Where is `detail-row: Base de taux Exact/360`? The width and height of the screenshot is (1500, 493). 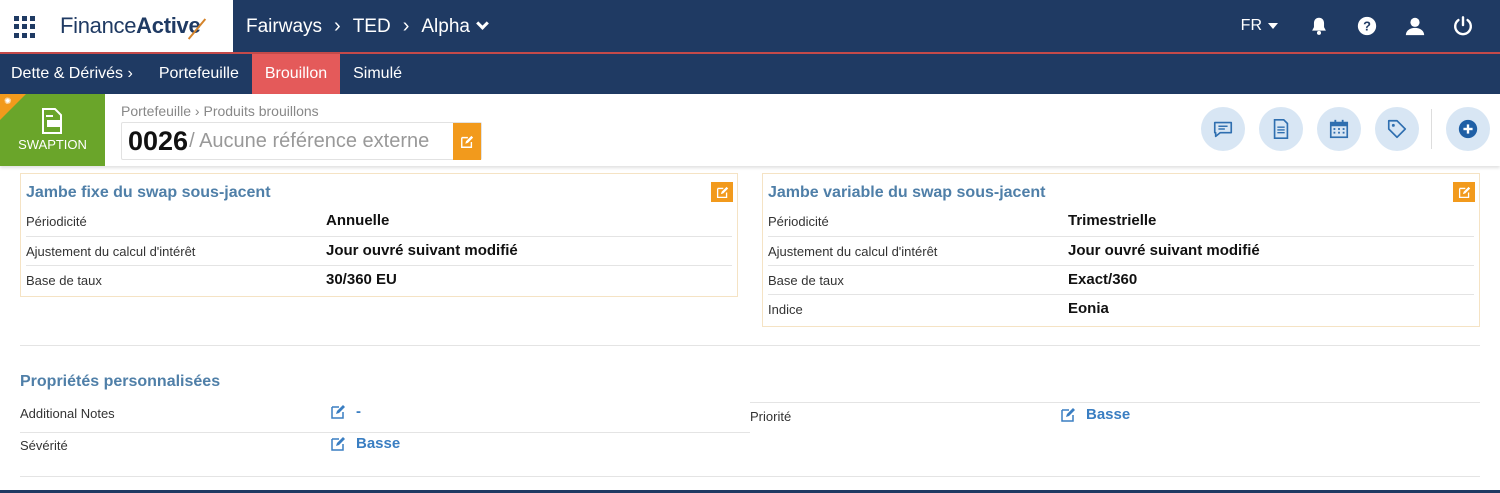 detail-row: Base de taux Exact/360 is located at coordinates (1121, 279).